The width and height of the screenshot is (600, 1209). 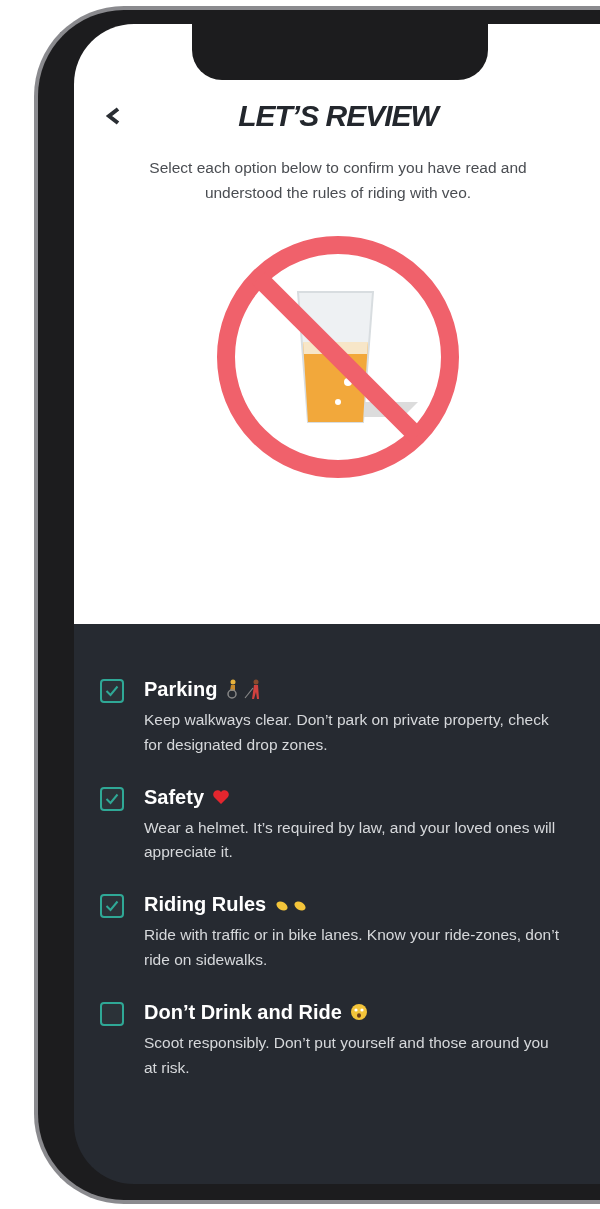 I want to click on rule-title: Riding Rules, so click(x=205, y=905).